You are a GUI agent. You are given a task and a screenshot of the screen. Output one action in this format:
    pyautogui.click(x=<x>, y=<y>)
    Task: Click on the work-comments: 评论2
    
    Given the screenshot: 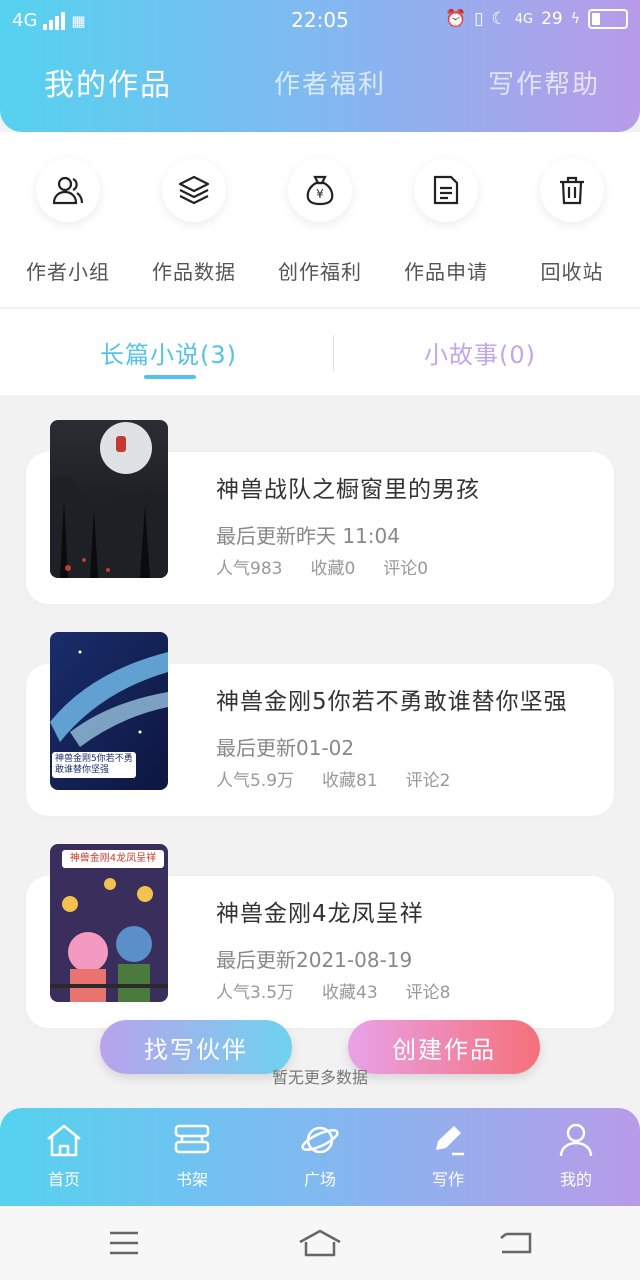 What is the action you would take?
    pyautogui.click(x=428, y=781)
    